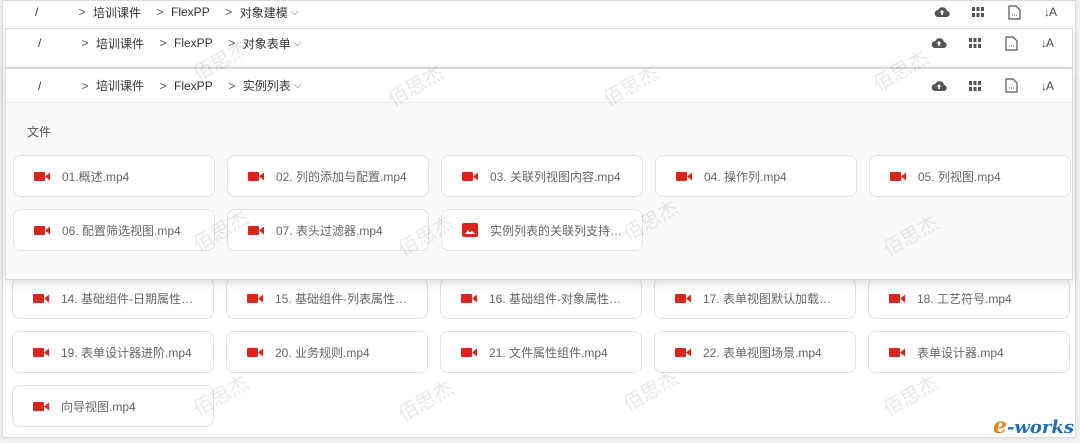 This screenshot has width=1080, height=443. I want to click on file-name: 06. 配置筛选视图.mp4, so click(121, 230).